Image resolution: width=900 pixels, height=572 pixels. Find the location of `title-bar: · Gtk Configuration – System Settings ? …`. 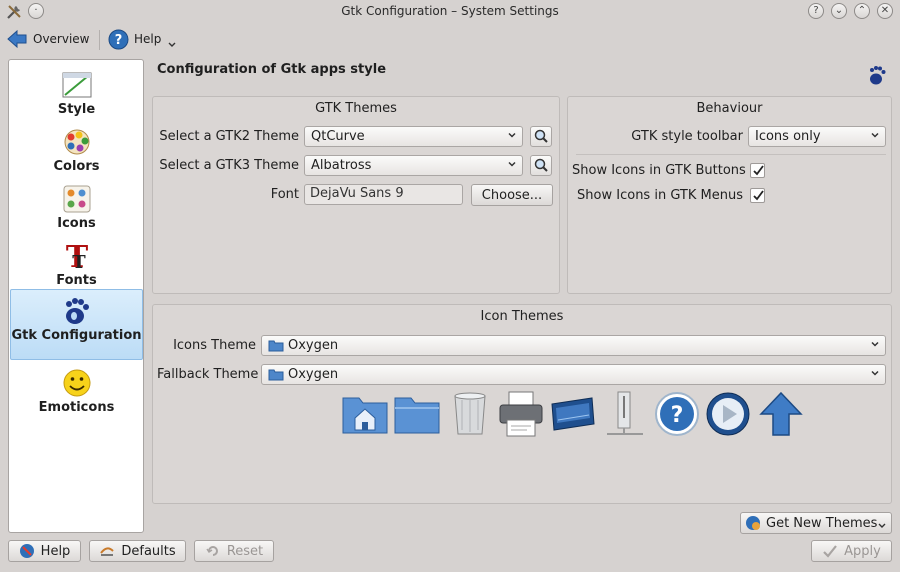

title-bar: · Gtk Configuration – System Settings ? … is located at coordinates (450, 11).